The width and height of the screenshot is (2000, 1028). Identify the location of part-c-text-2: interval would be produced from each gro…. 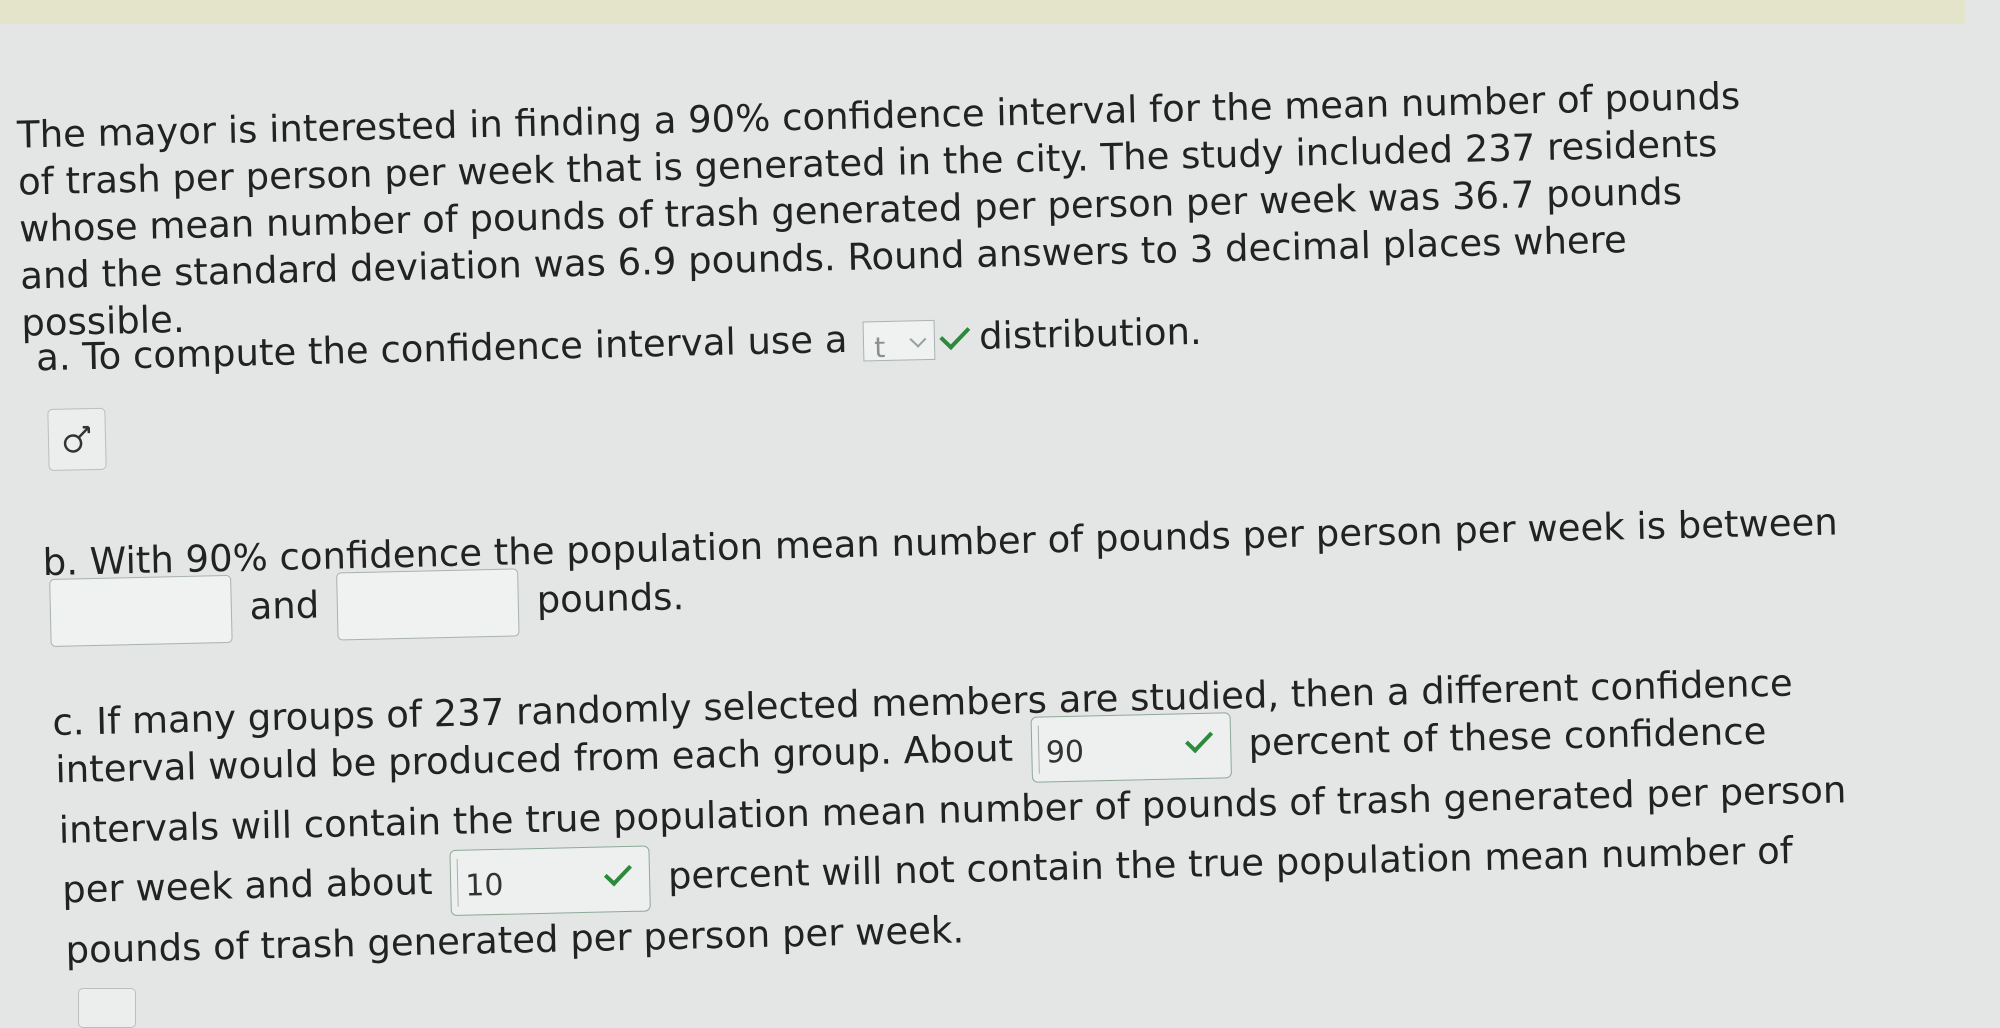
(534, 759).